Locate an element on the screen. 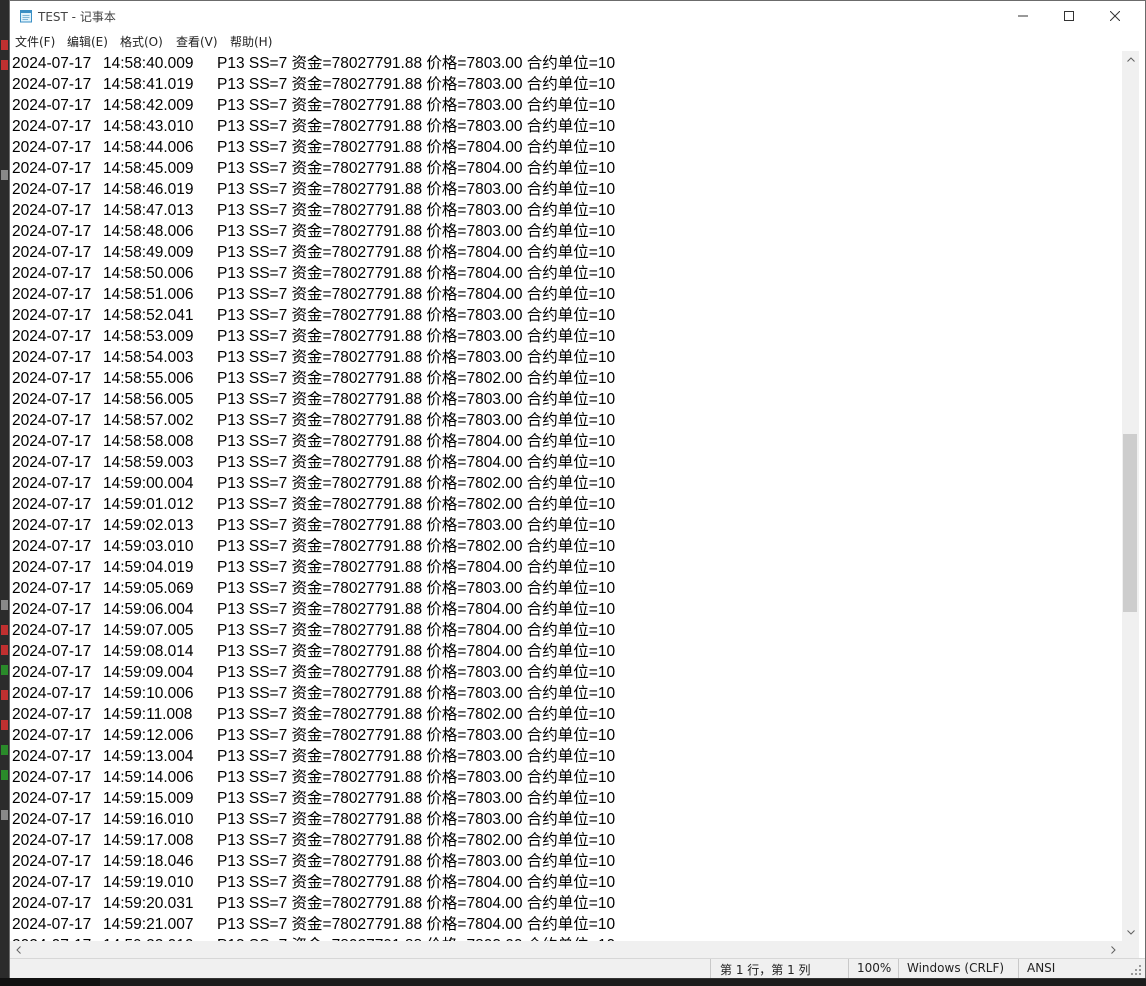 Image resolution: width=1146 pixels, height=986 pixels. vertical-scrollbar is located at coordinates (1130, 496).